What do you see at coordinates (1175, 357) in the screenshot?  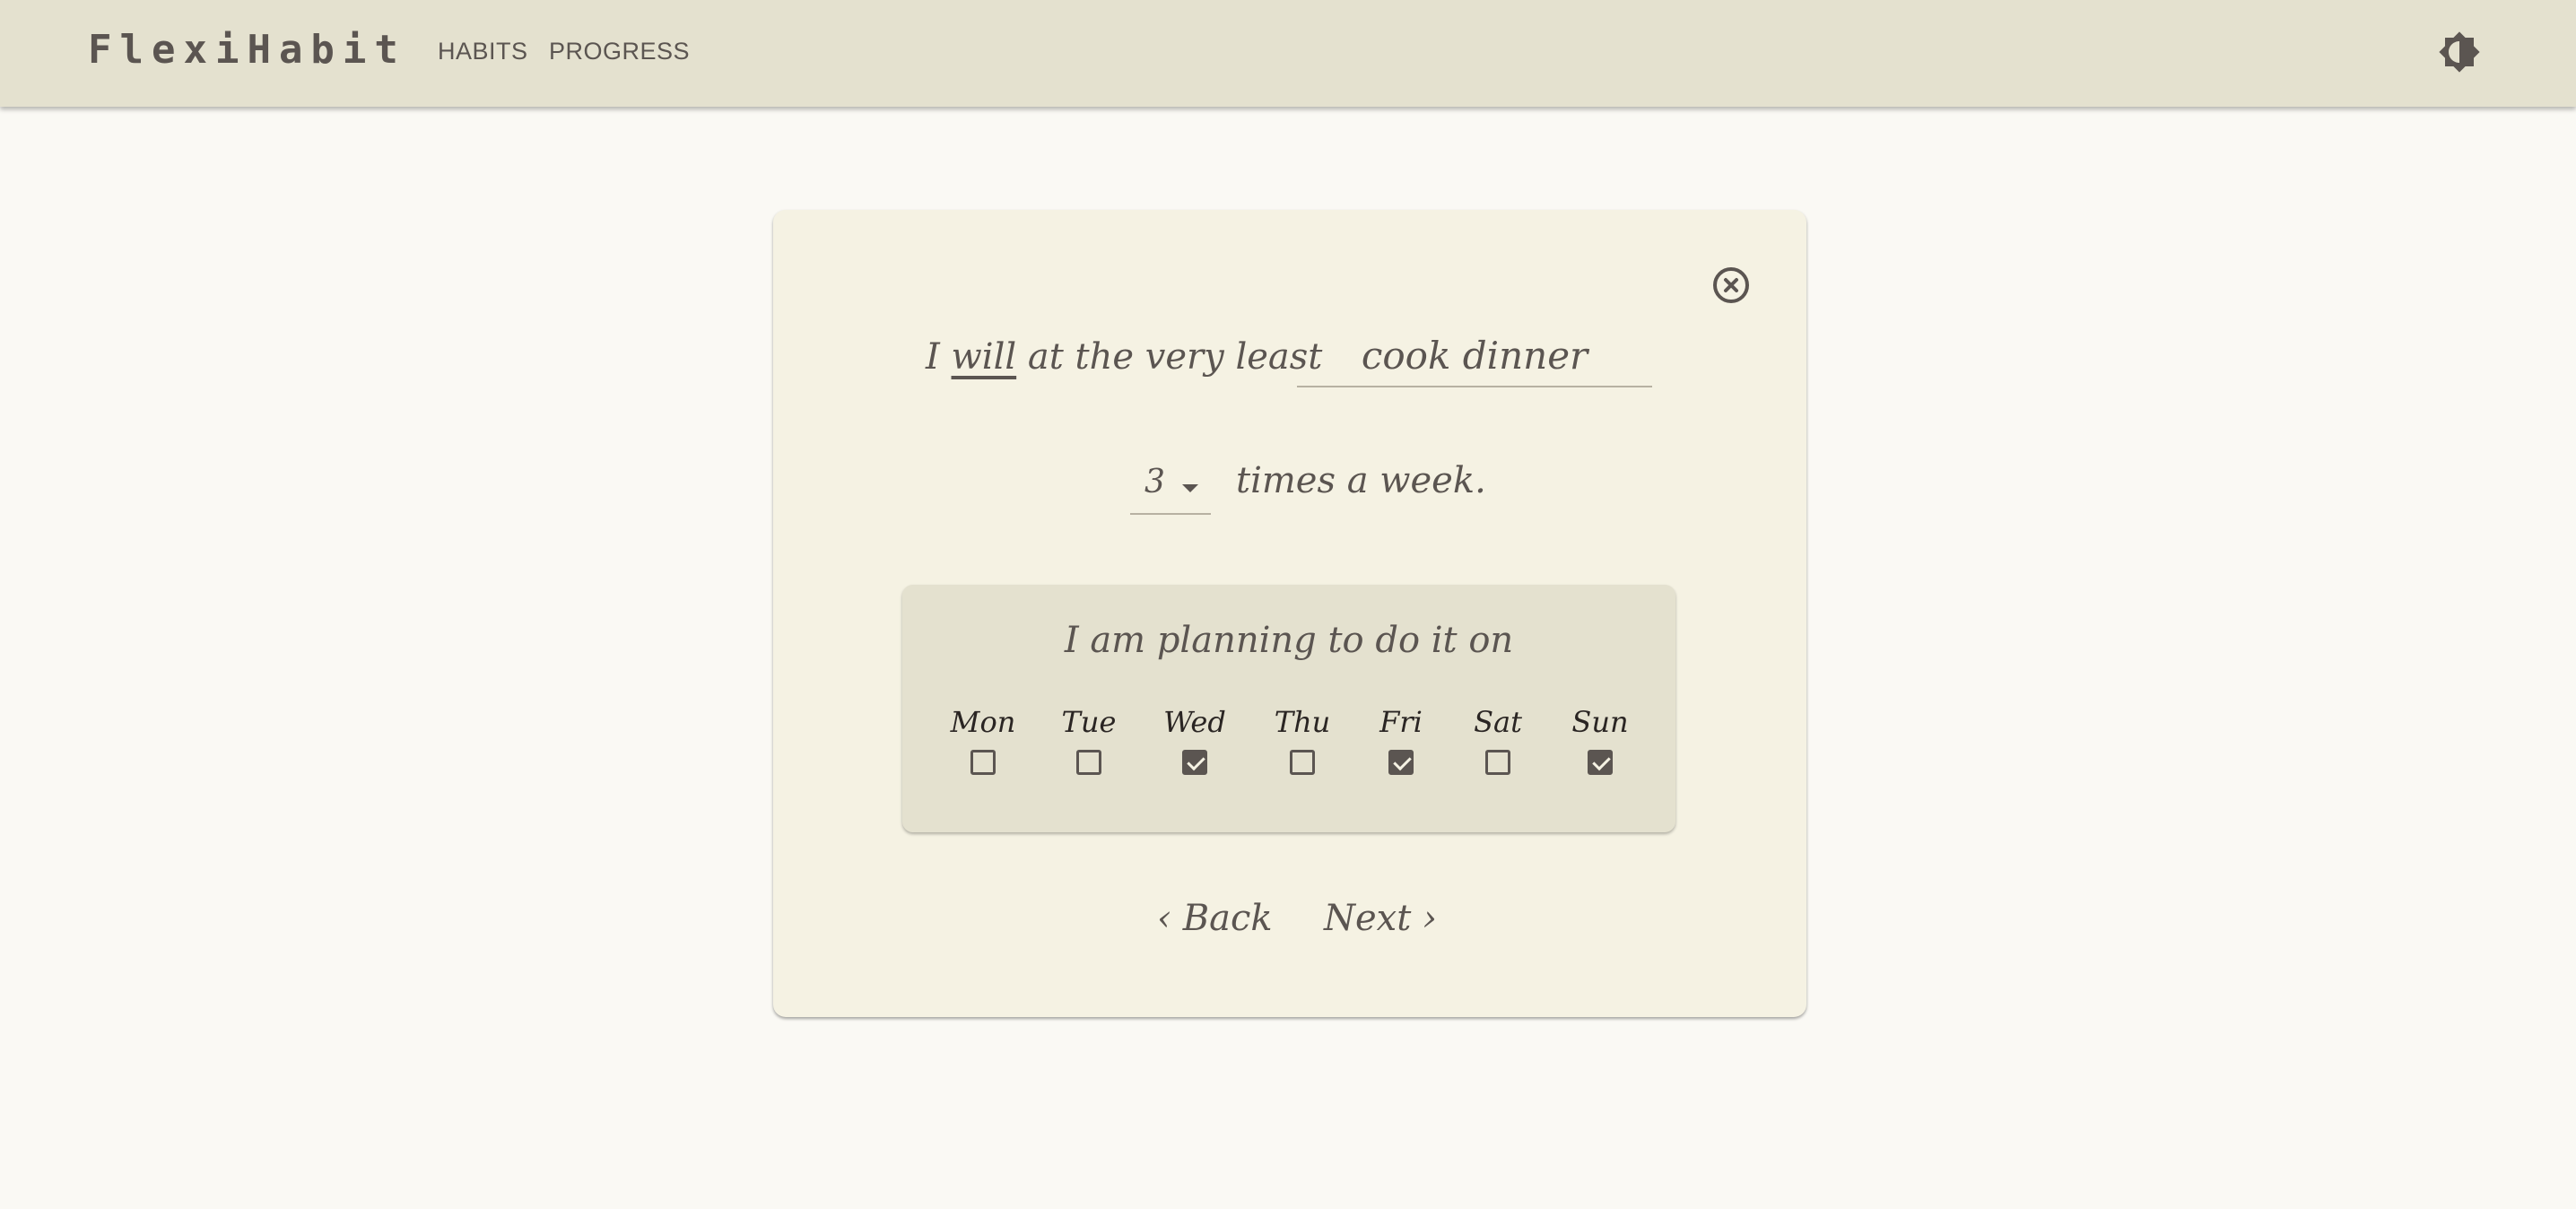 I see `sentence-rest: at the very least` at bounding box center [1175, 357].